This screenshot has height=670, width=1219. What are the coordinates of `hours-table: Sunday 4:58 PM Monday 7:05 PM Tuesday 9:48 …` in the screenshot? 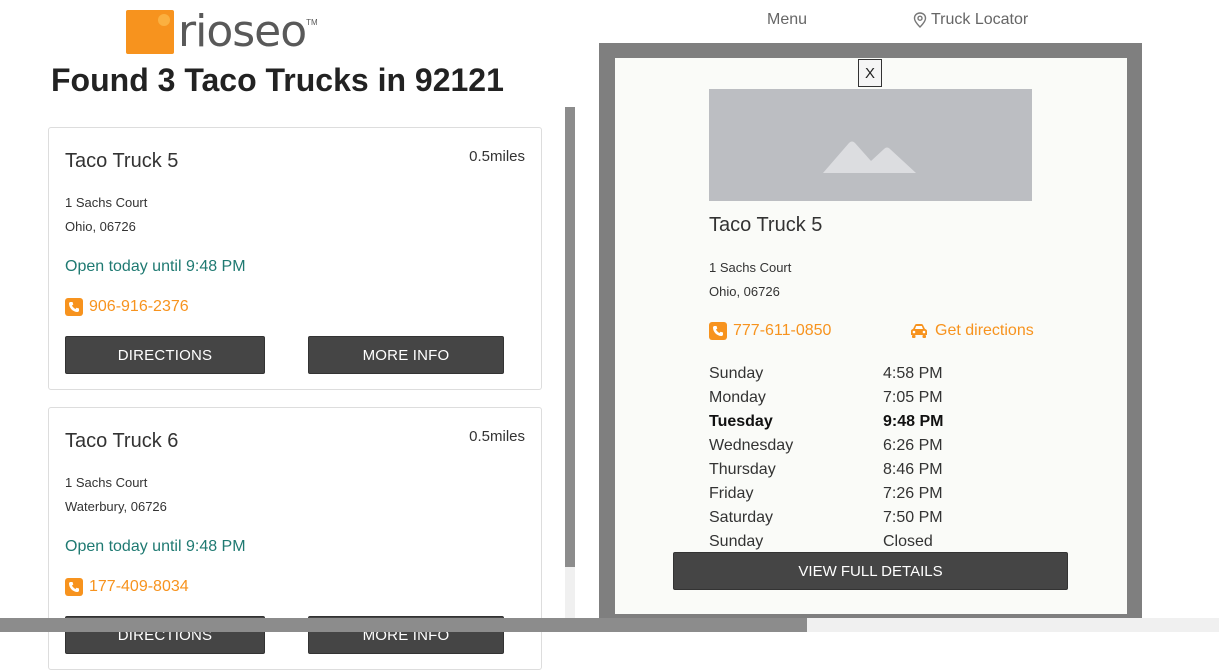 It's located at (839, 458).